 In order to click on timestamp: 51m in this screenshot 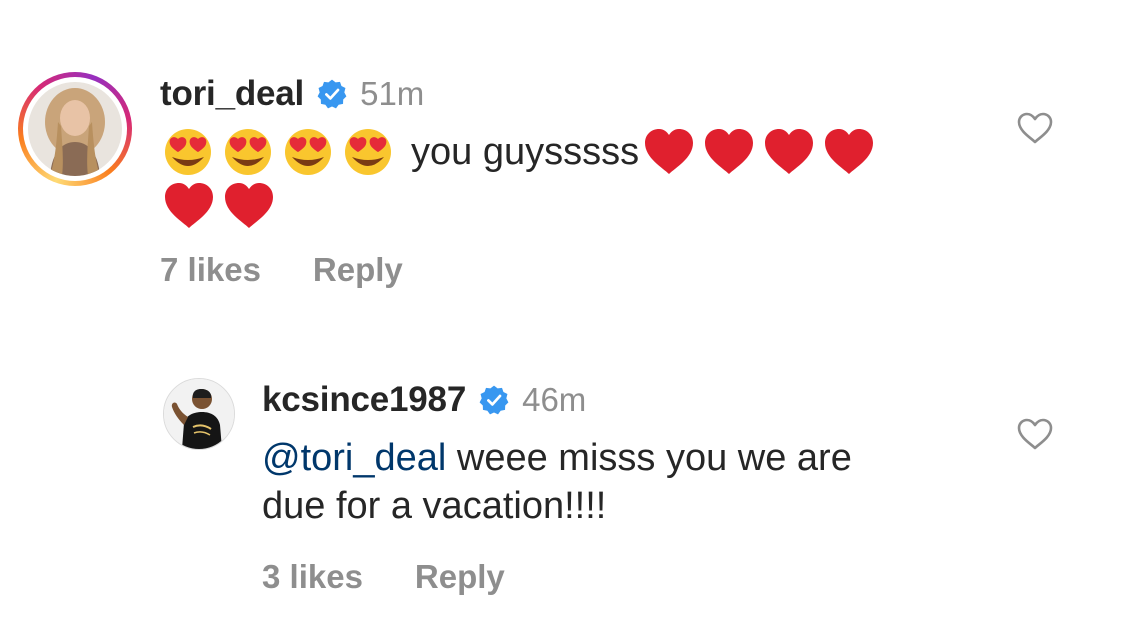, I will do `click(392, 93)`.